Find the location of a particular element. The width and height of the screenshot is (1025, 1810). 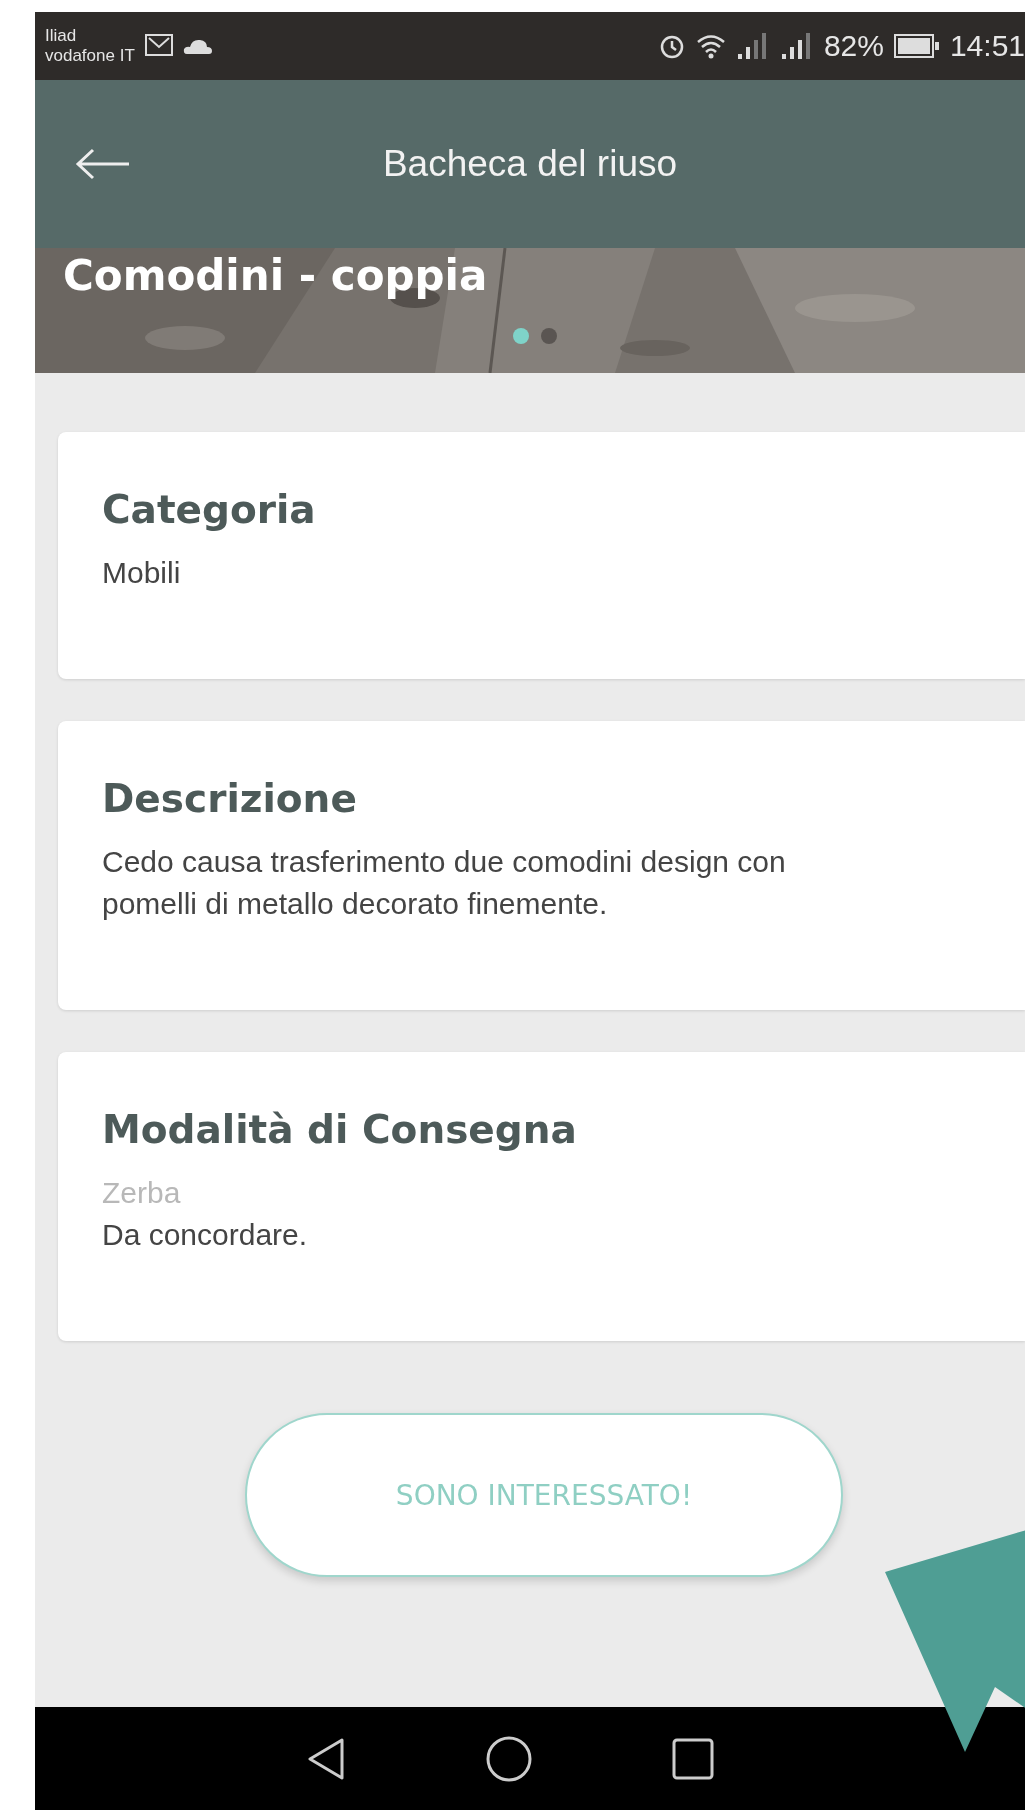

carrier-name: Iliad is located at coordinates (61, 36).